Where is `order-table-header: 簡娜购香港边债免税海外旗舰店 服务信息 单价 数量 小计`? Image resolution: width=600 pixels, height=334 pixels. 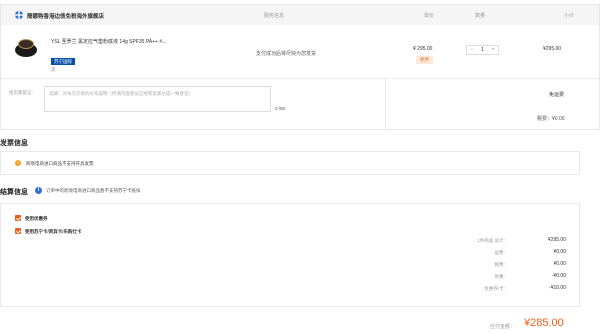
order-table-header: 簡娜购香港边债免税海外旗舰店 服务信息 单价 数量 小计 is located at coordinates (300, 15).